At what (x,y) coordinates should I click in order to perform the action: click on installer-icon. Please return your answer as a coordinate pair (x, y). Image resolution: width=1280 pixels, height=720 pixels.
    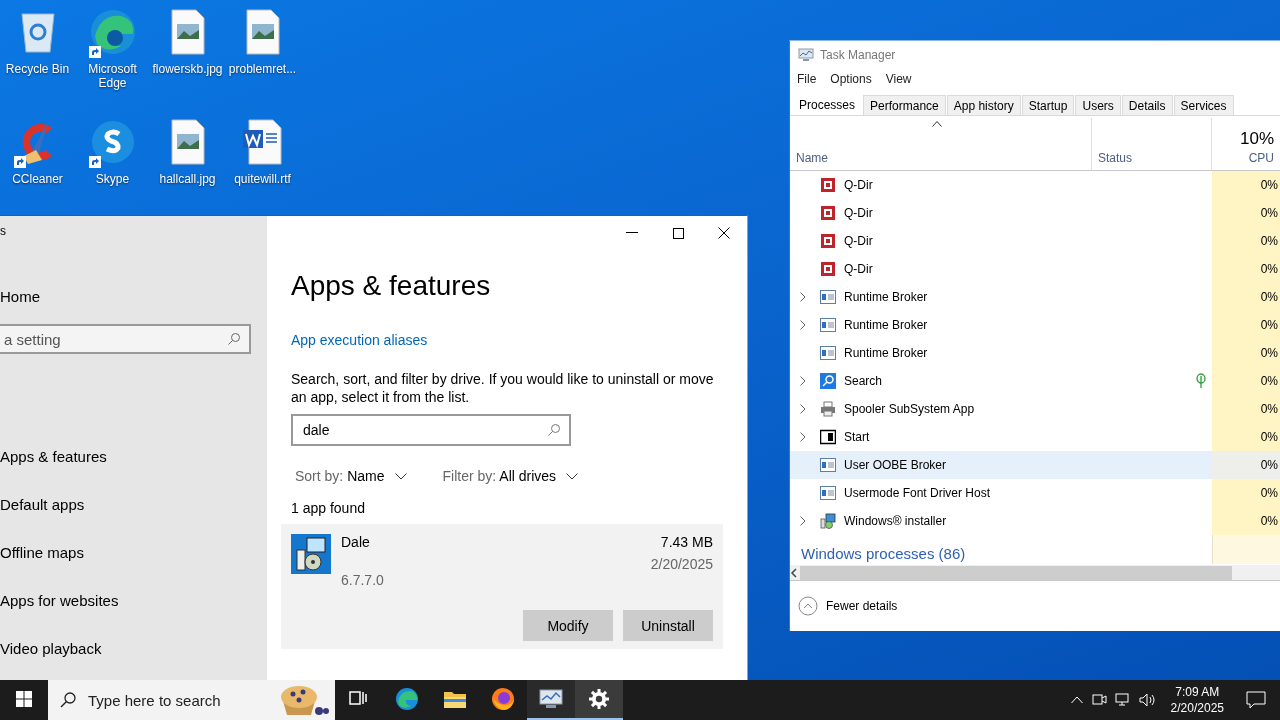
    Looking at the image, I should click on (828, 521).